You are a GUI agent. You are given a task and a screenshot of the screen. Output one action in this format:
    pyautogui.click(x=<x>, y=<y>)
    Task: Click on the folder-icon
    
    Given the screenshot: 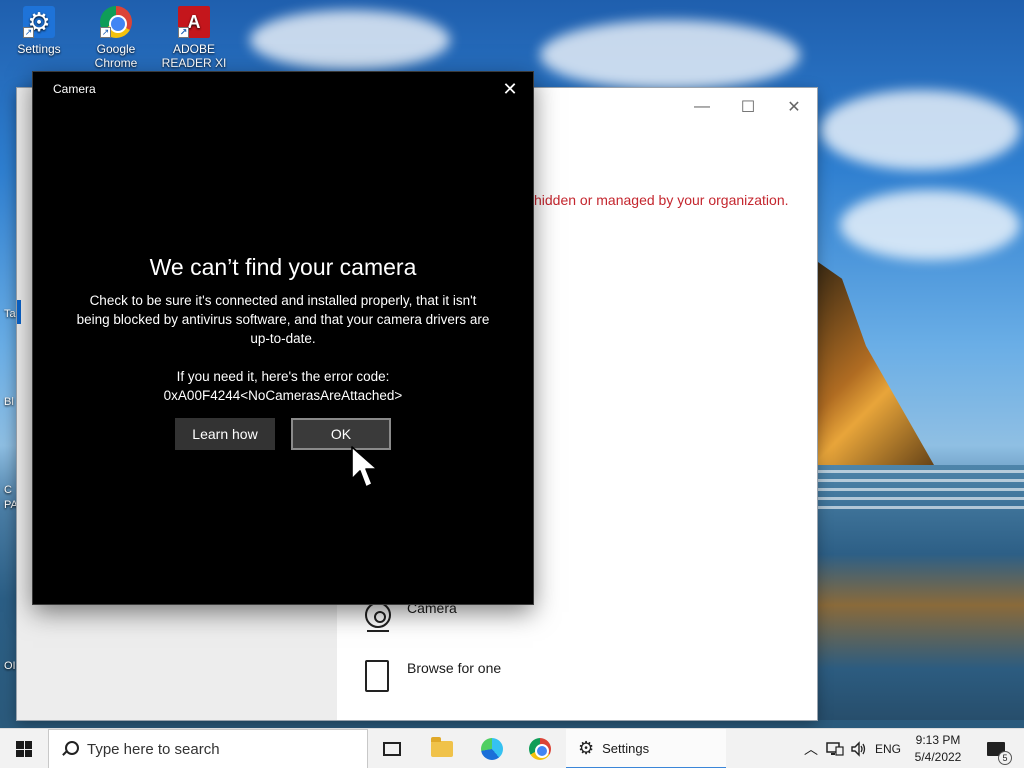 What is the action you would take?
    pyautogui.click(x=442, y=747)
    